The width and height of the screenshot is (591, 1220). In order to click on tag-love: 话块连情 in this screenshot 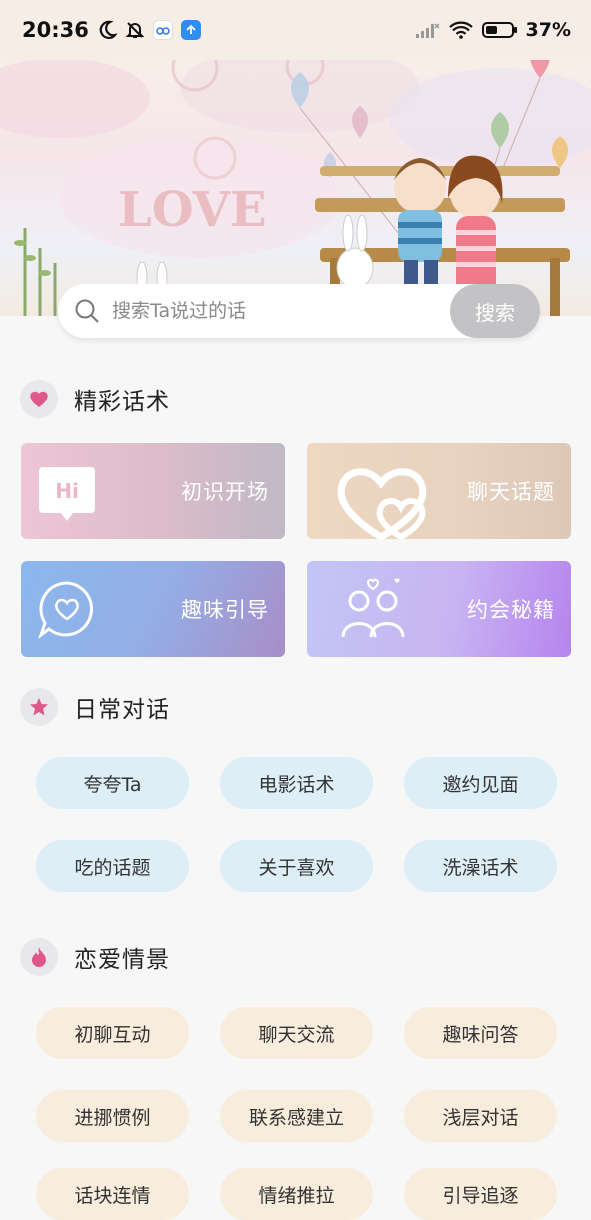, I will do `click(112, 1194)`.